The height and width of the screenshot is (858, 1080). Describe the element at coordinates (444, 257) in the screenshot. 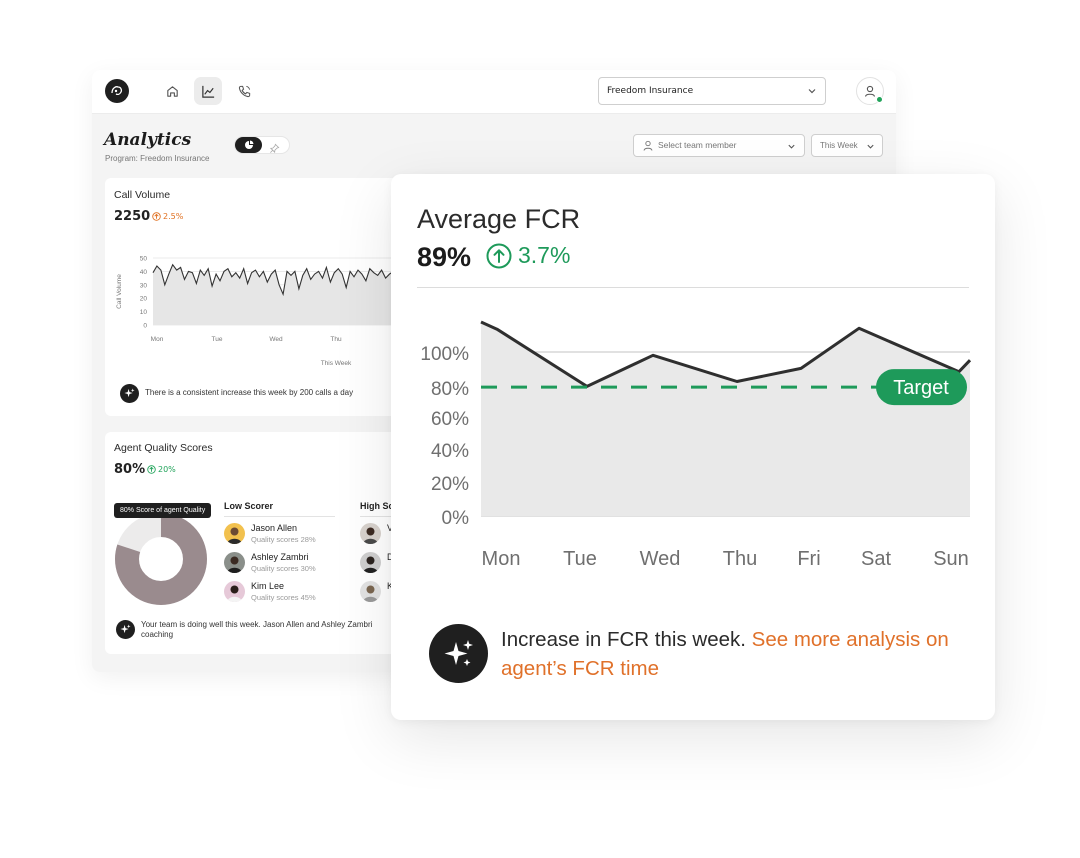

I see `fcr-value: 89%` at that location.